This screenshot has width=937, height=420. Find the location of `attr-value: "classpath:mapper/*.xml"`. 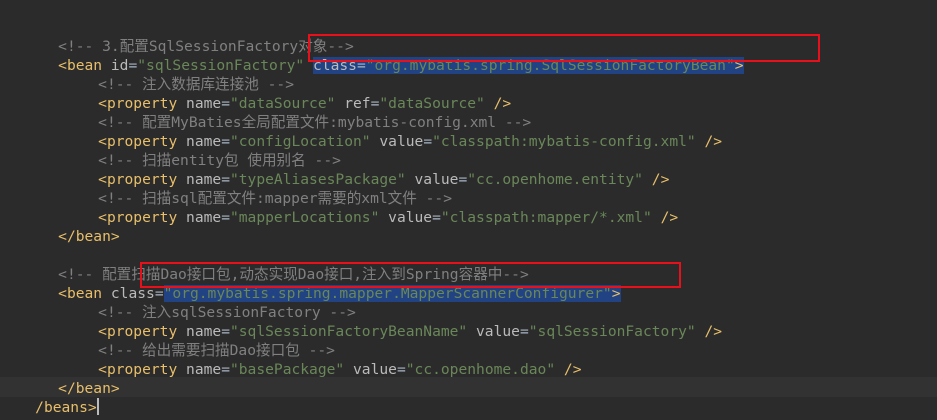

attr-value: "classpath:mapper/*.xml" is located at coordinates (546, 217).